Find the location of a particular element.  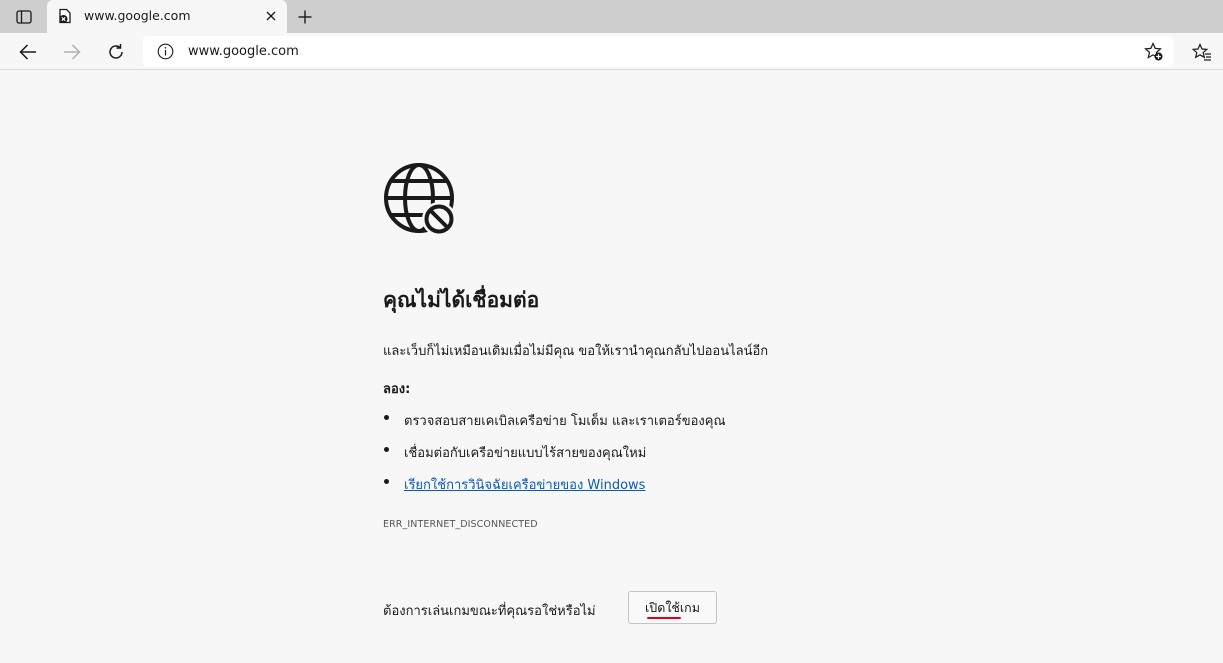

favorites-icon is located at coordinates (1202, 52).